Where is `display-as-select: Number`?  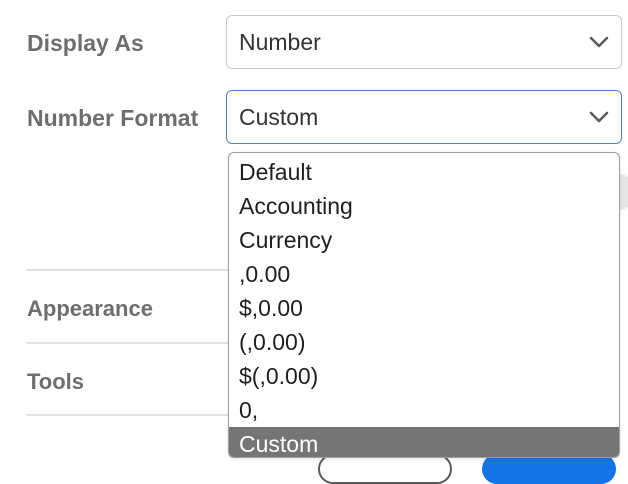 display-as-select: Number is located at coordinates (424, 42).